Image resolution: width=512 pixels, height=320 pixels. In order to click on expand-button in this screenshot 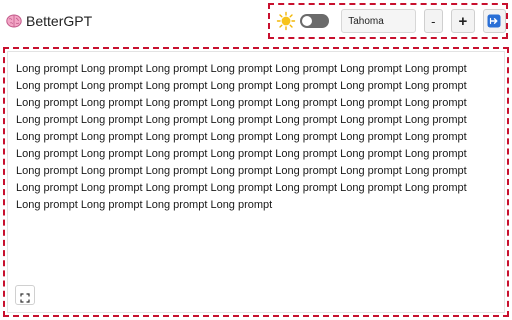, I will do `click(25, 295)`.